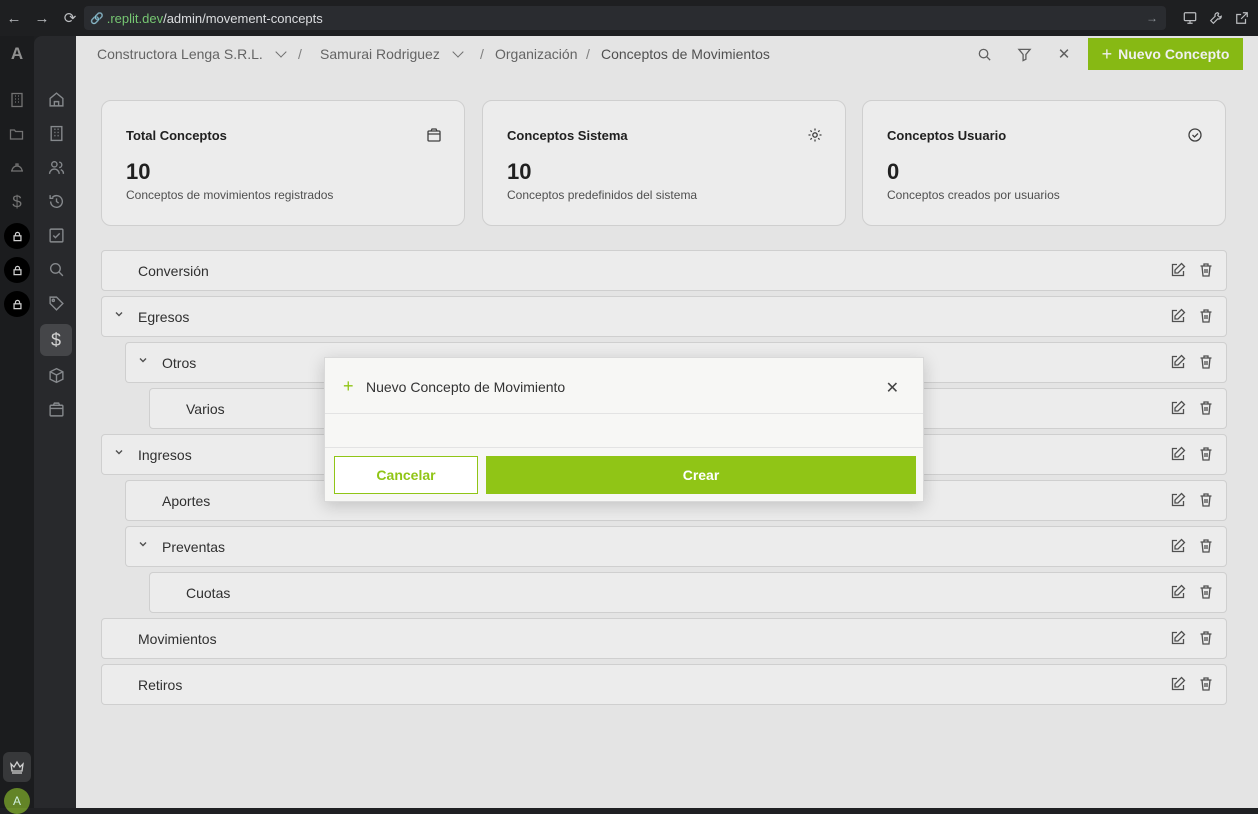 Image resolution: width=1258 pixels, height=814 pixels. Describe the element at coordinates (406, 475) in the screenshot. I see `cancel-button: Cancelar` at that location.